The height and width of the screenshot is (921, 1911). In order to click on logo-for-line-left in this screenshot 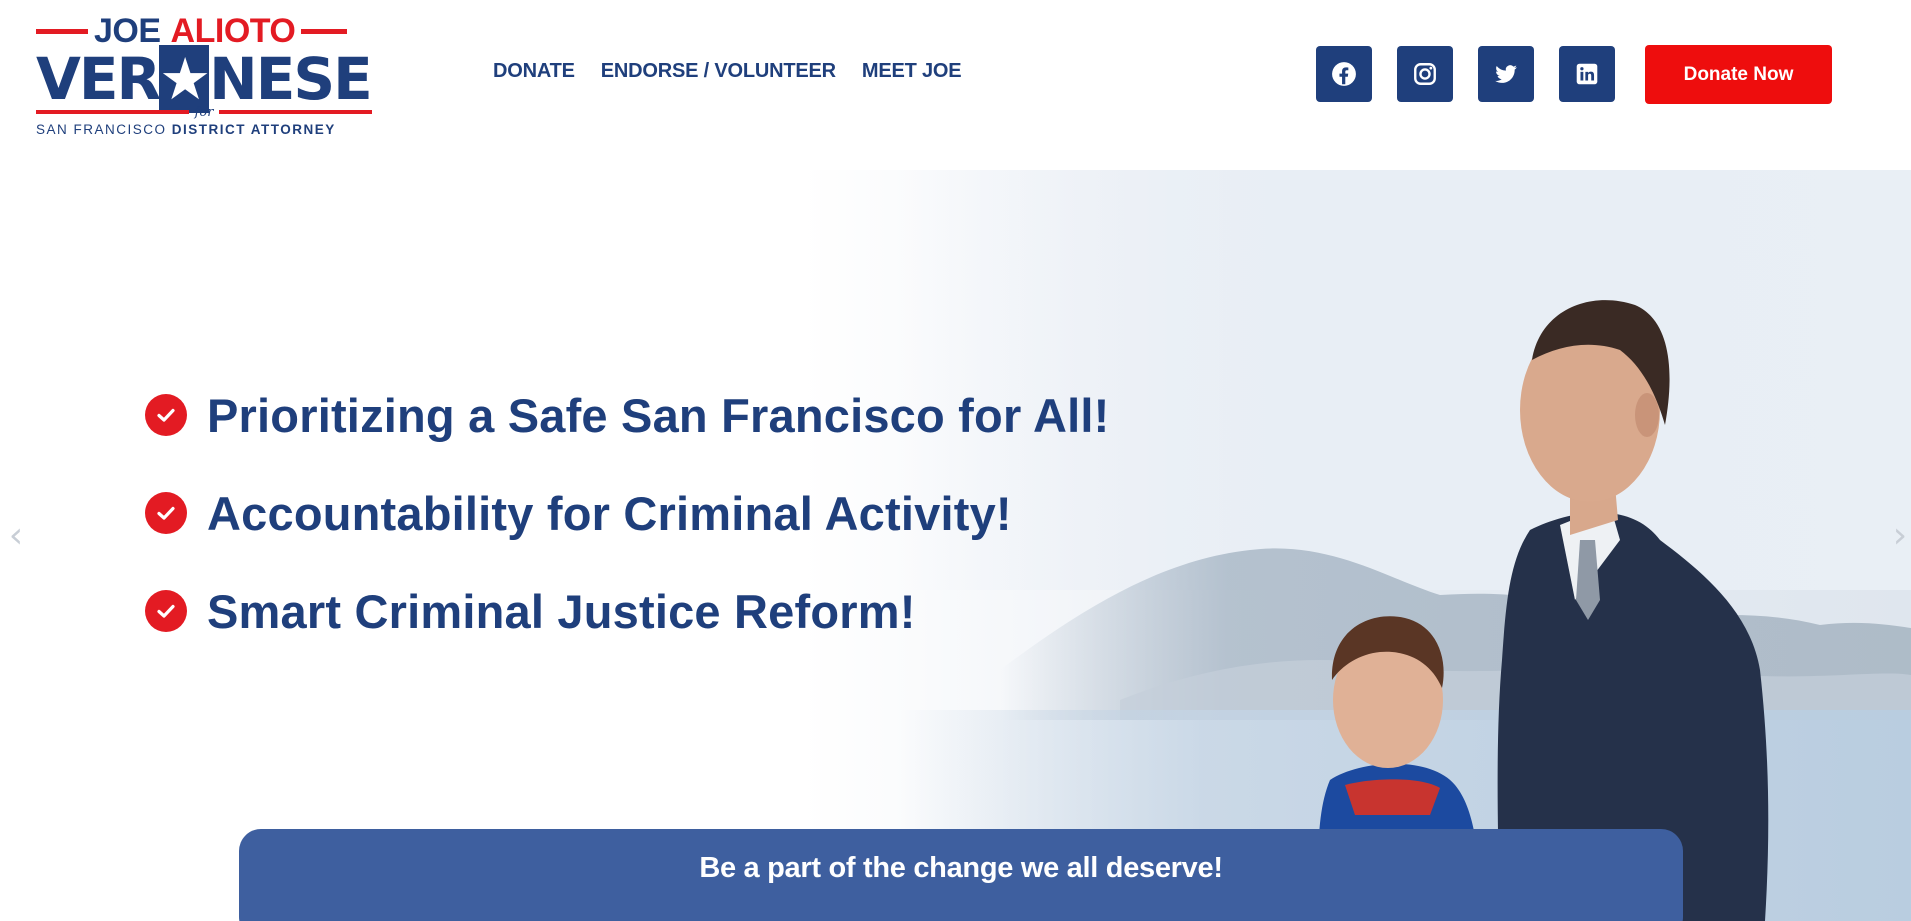, I will do `click(112, 112)`.